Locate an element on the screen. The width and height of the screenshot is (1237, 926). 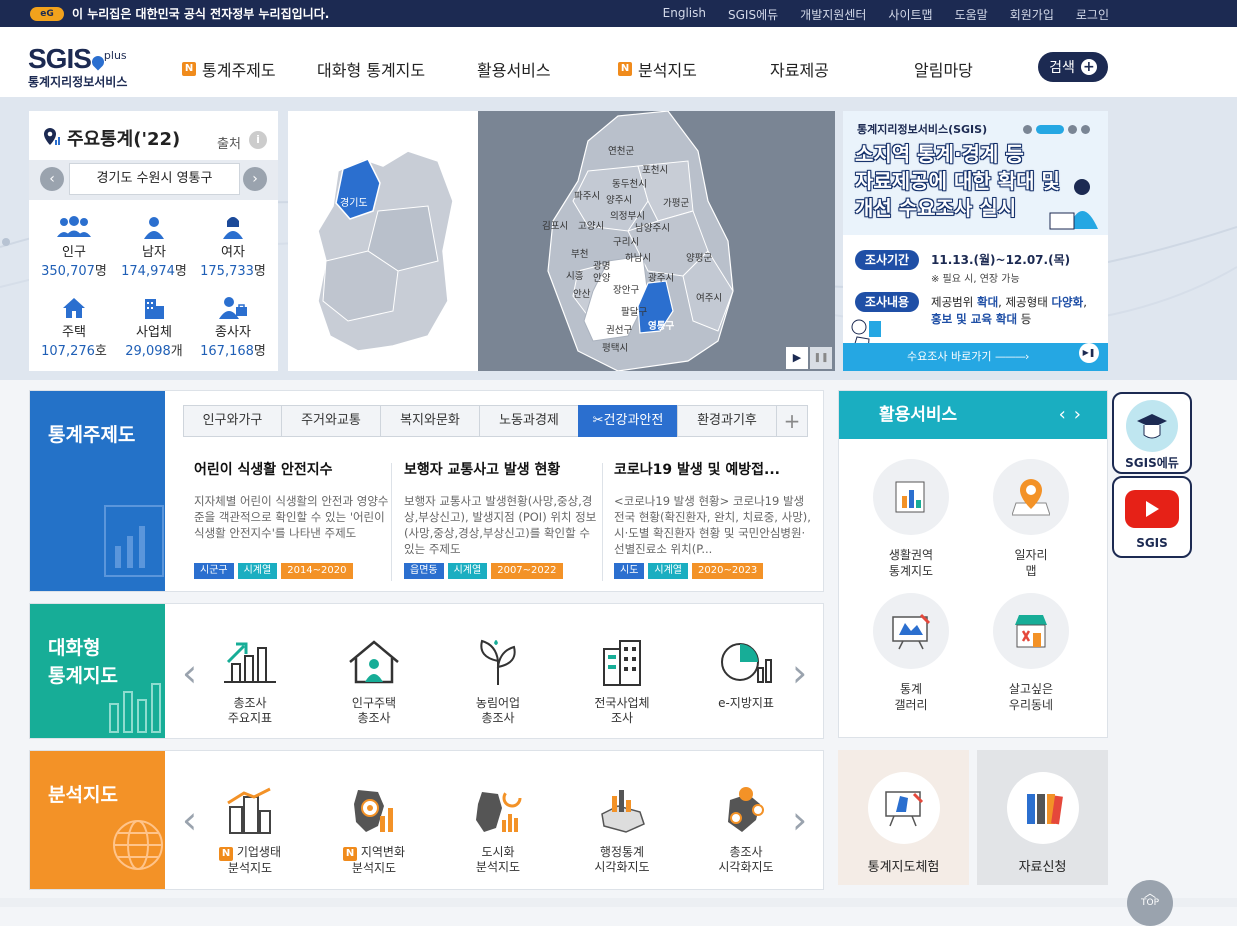
service-item: 일자리 맵 is located at coordinates (1031, 519).